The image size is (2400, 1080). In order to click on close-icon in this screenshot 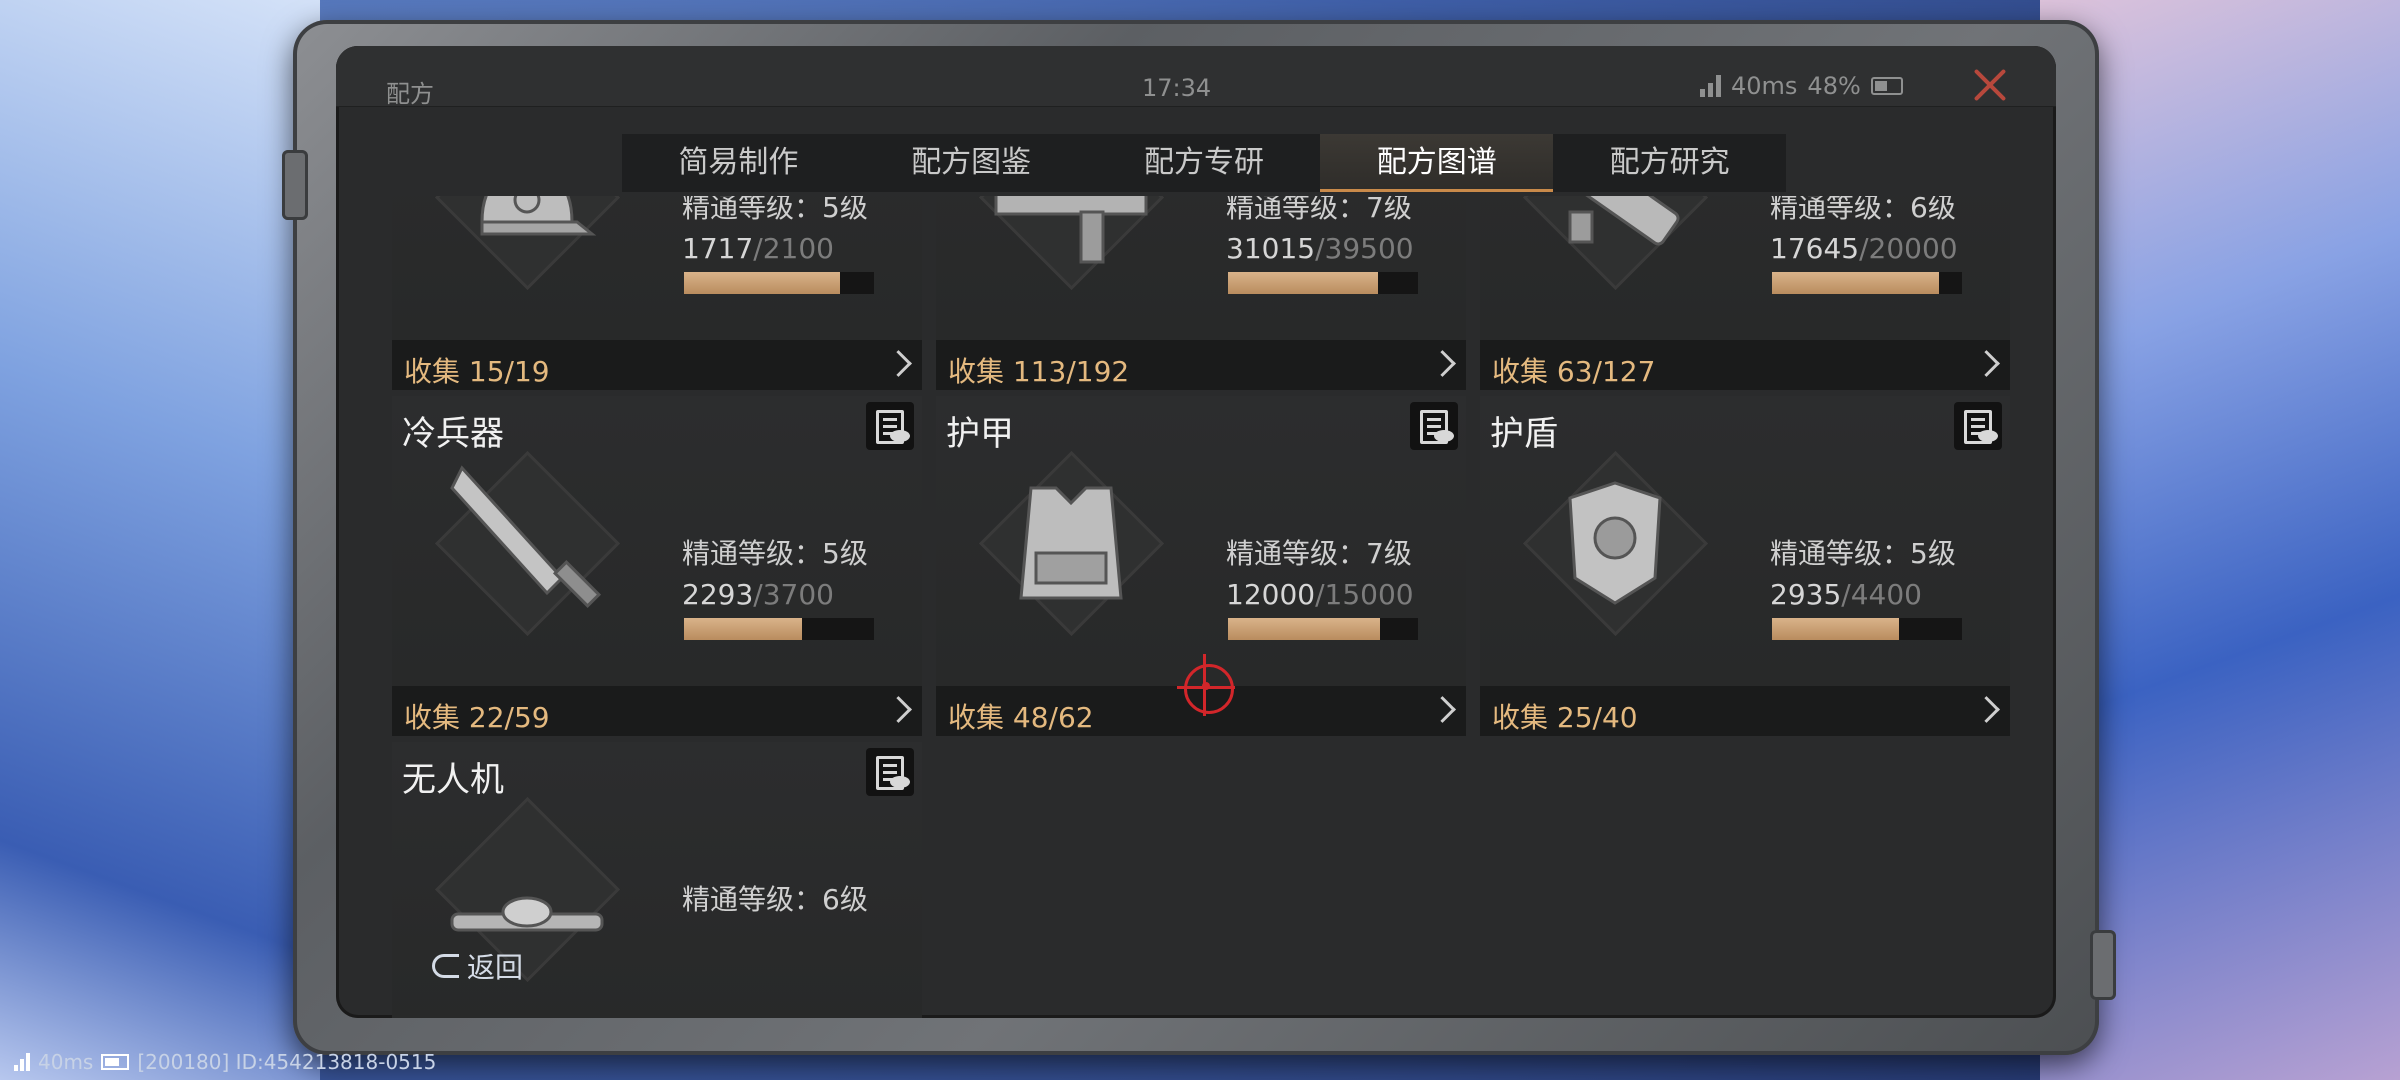, I will do `click(1990, 84)`.